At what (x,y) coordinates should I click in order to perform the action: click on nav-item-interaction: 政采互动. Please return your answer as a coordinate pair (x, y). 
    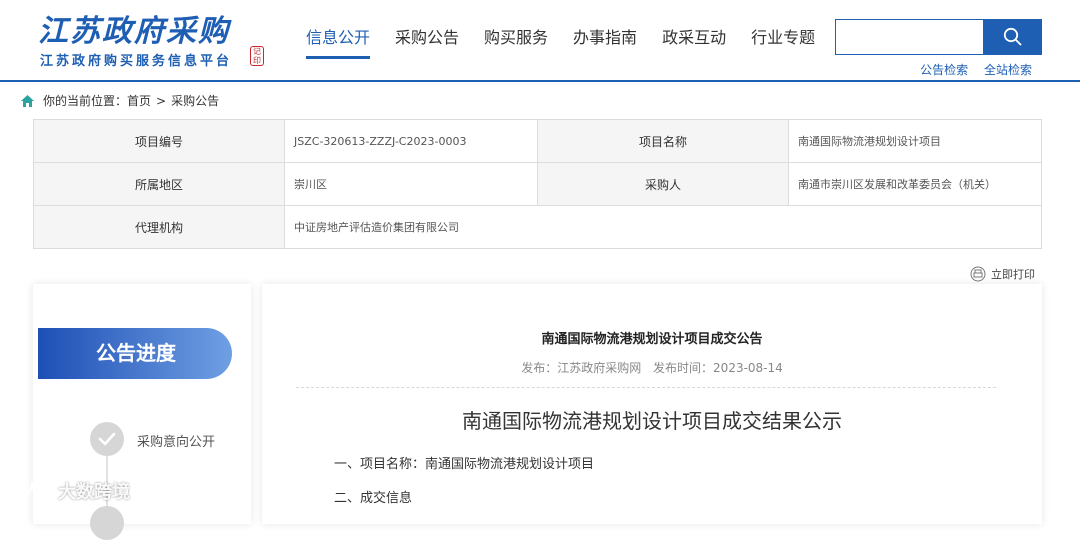
    Looking at the image, I should click on (694, 41).